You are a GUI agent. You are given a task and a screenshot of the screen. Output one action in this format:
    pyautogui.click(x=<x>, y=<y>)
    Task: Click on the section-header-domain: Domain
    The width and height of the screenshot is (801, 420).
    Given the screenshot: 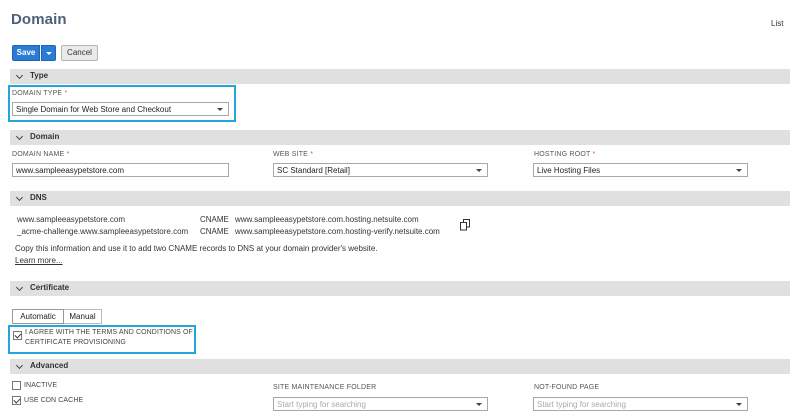 What is the action you would take?
    pyautogui.click(x=400, y=137)
    